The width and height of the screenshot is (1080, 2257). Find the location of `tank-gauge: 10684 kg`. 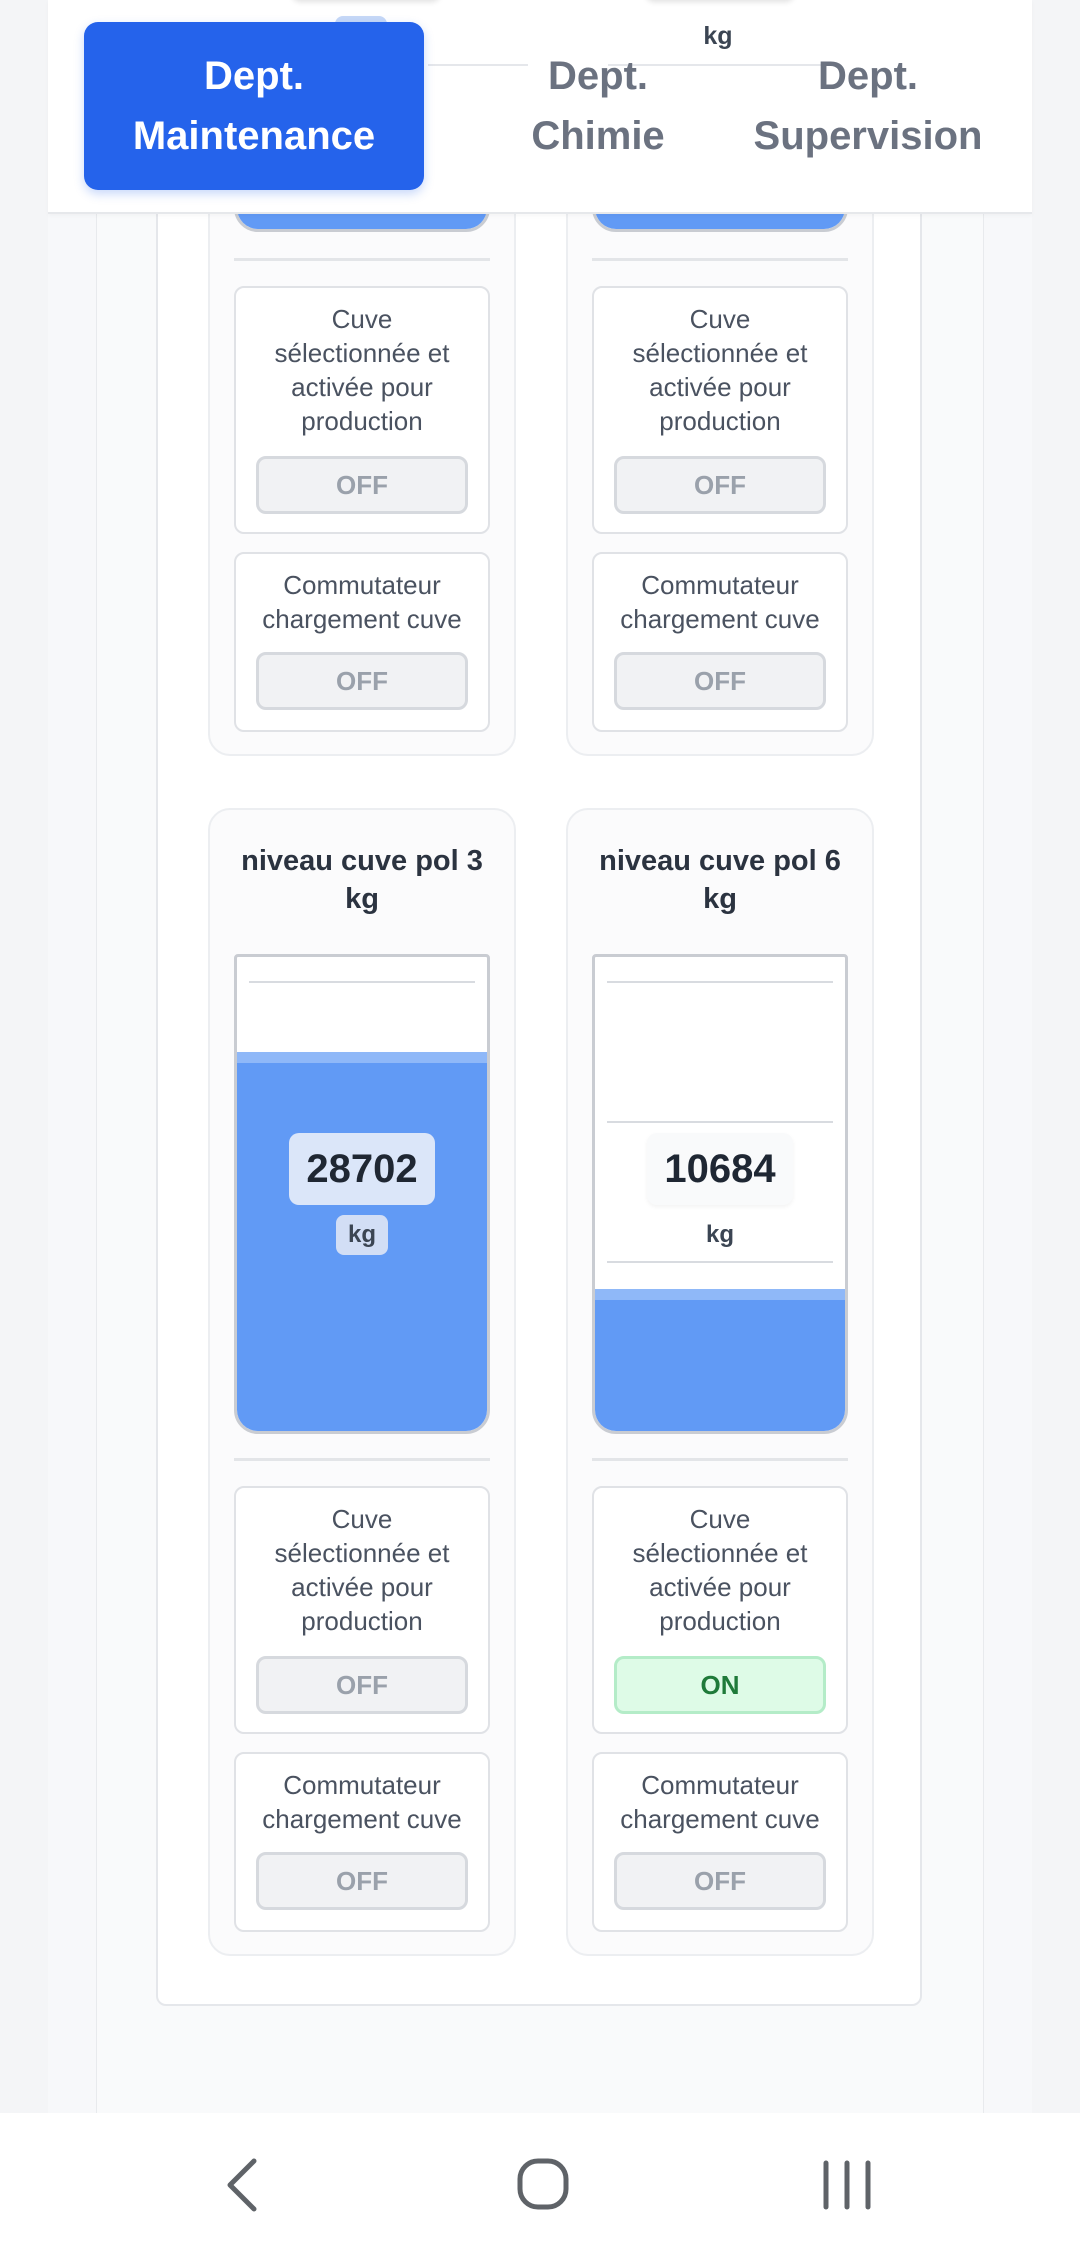

tank-gauge: 10684 kg is located at coordinates (720, 1194).